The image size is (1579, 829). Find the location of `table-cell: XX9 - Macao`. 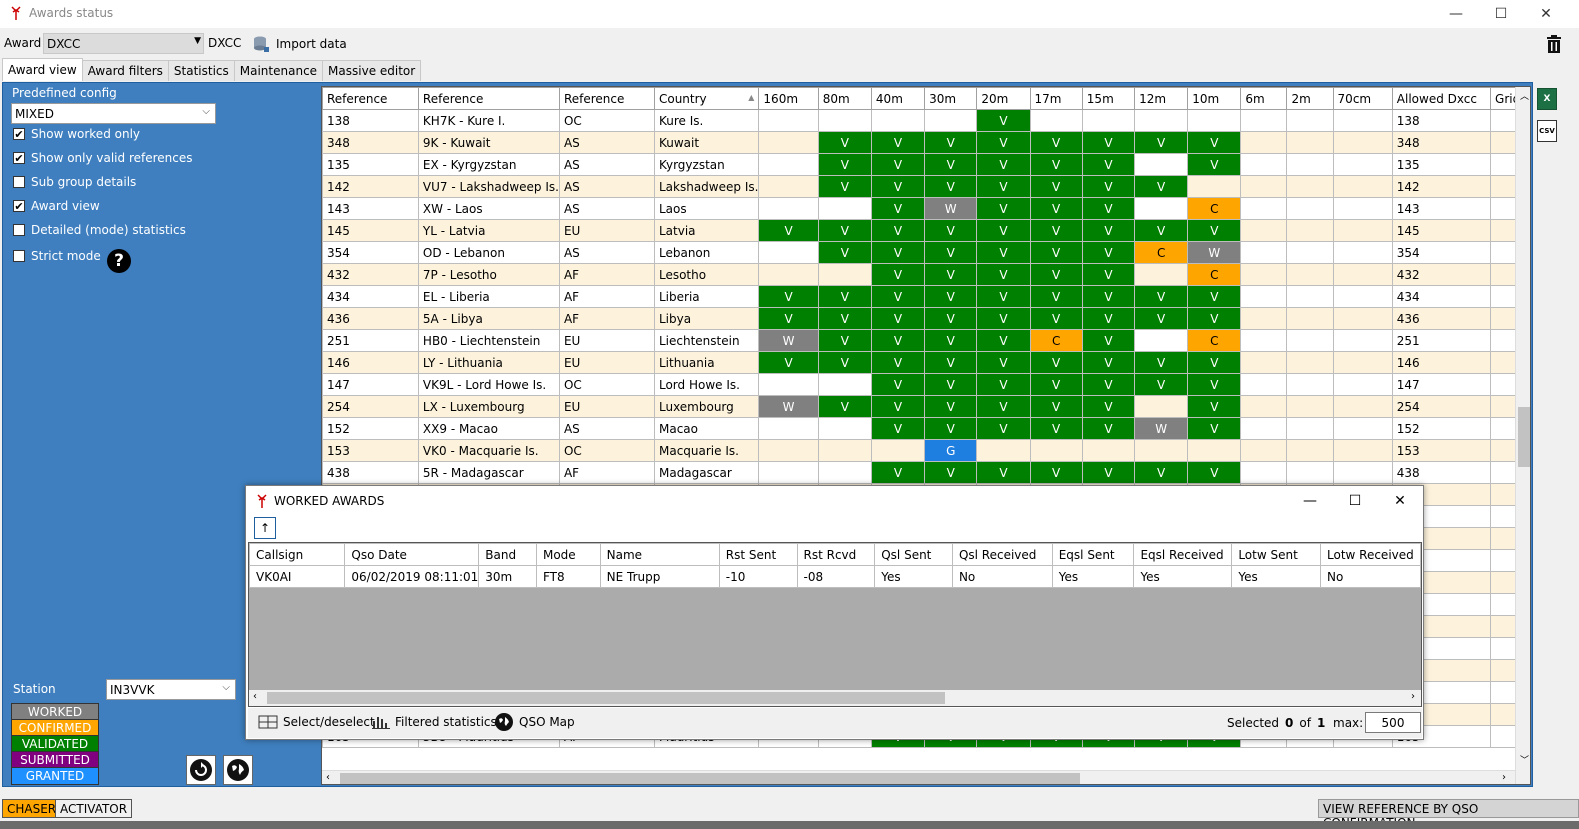

table-cell: XX9 - Macao is located at coordinates (488, 428).